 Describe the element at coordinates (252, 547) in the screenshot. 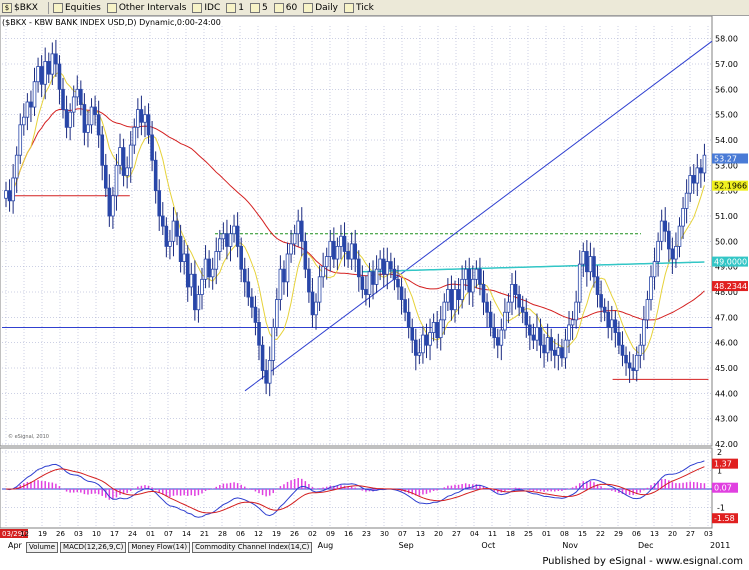

I see `tab-cci: Commodity Channel Index(14,C)` at that location.